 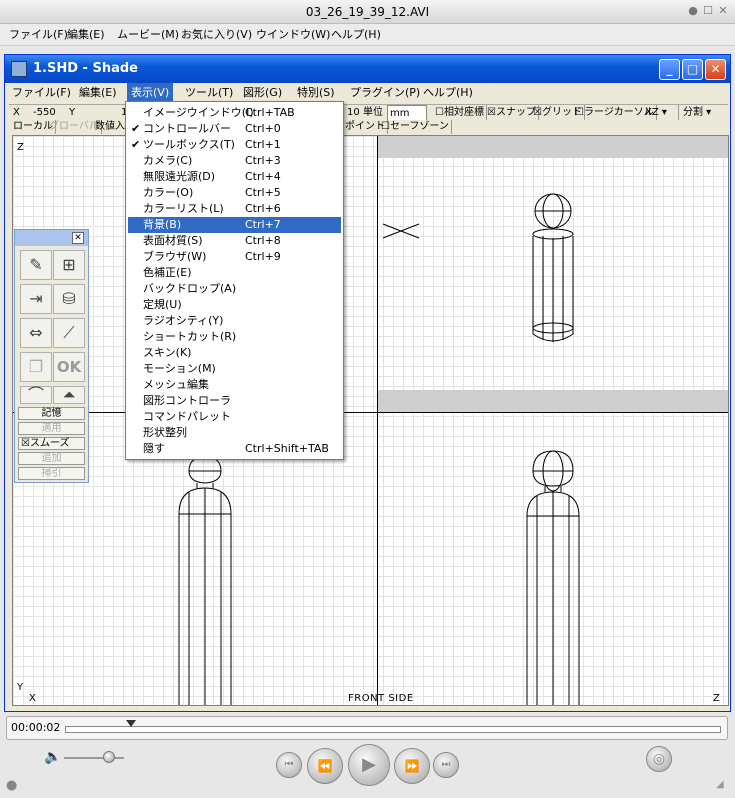 I want to click on mountain-icon: ⏶, so click(x=69, y=395).